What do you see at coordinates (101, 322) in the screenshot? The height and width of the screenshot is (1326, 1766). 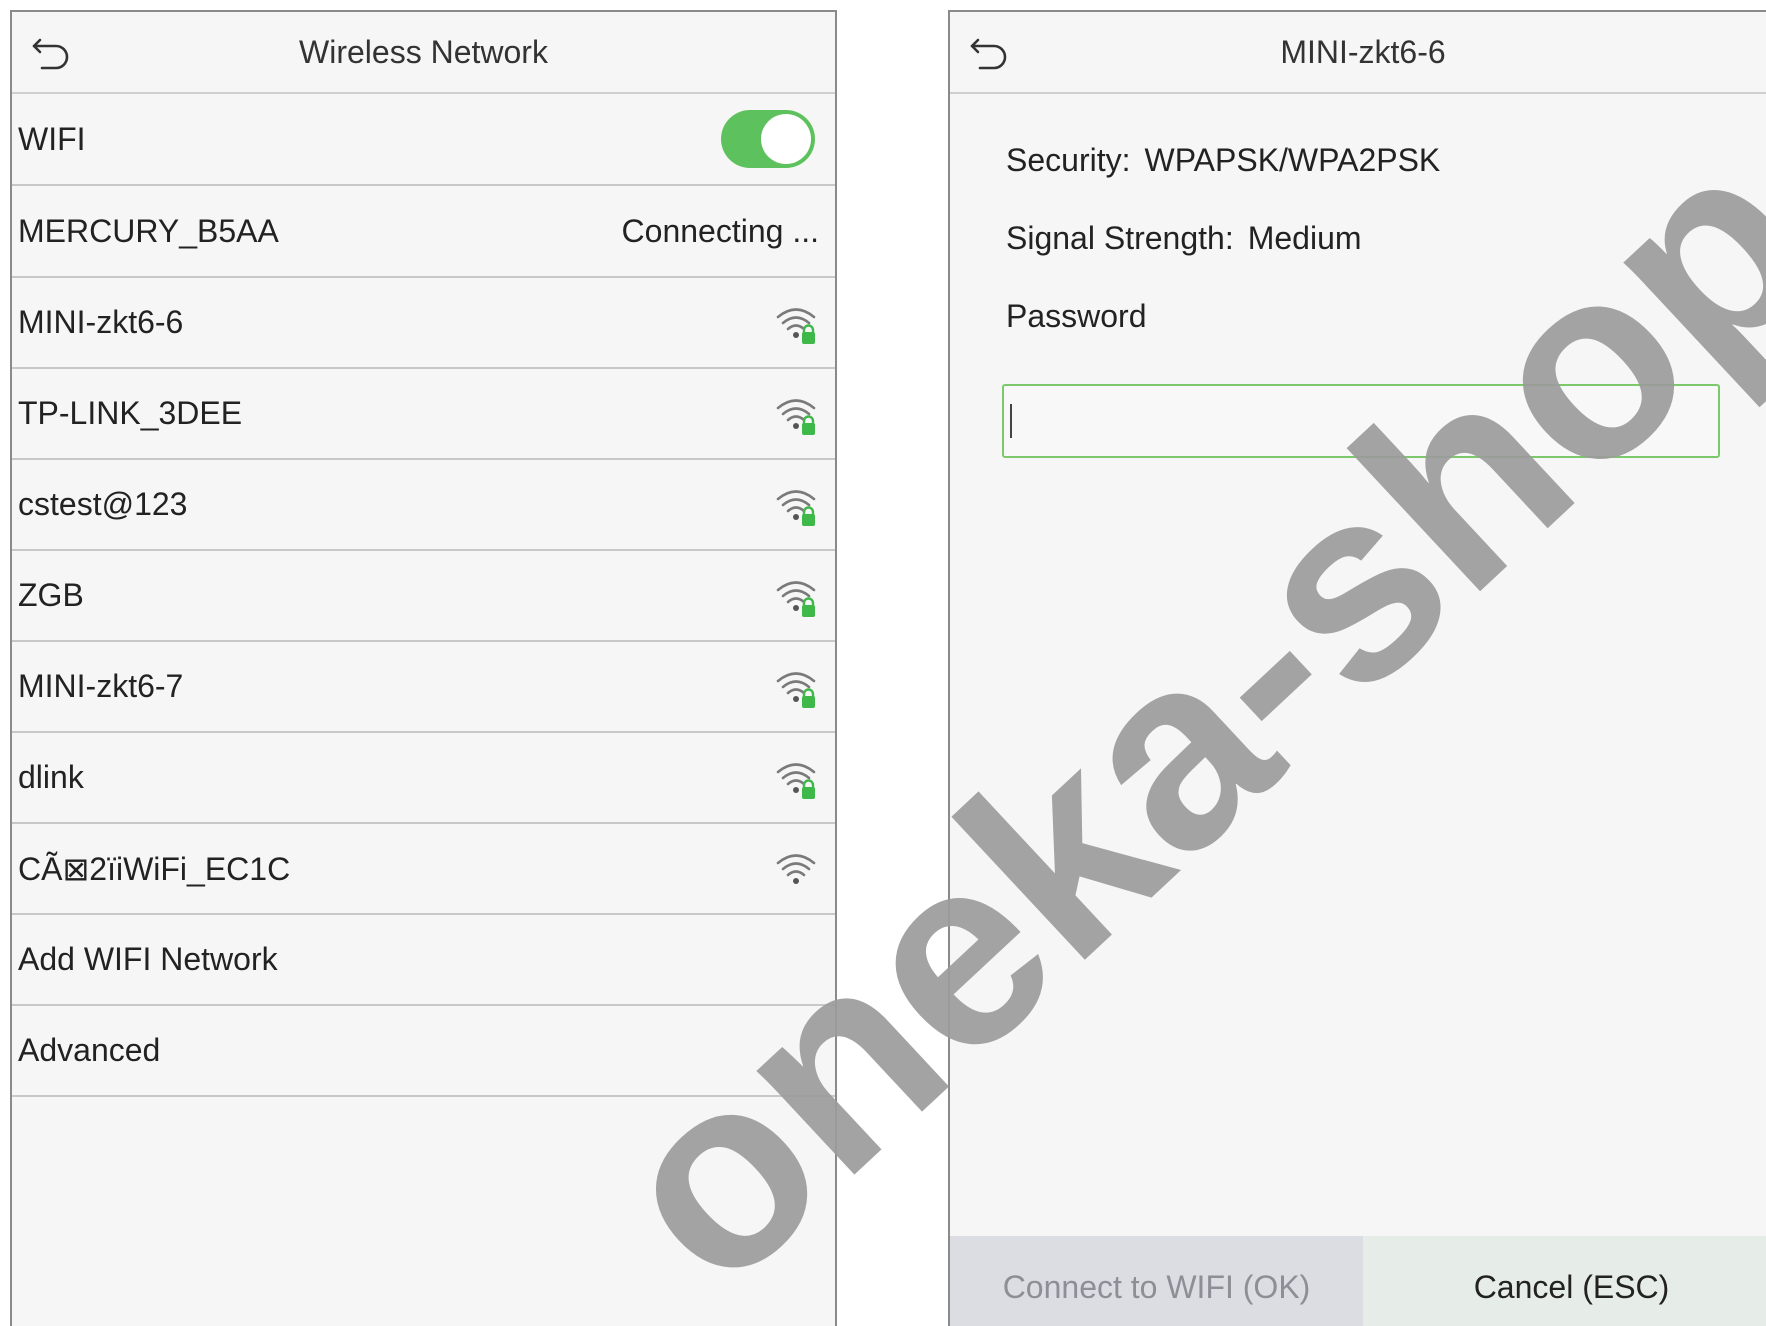 I see `network-name: MINI-zkt6-6` at bounding box center [101, 322].